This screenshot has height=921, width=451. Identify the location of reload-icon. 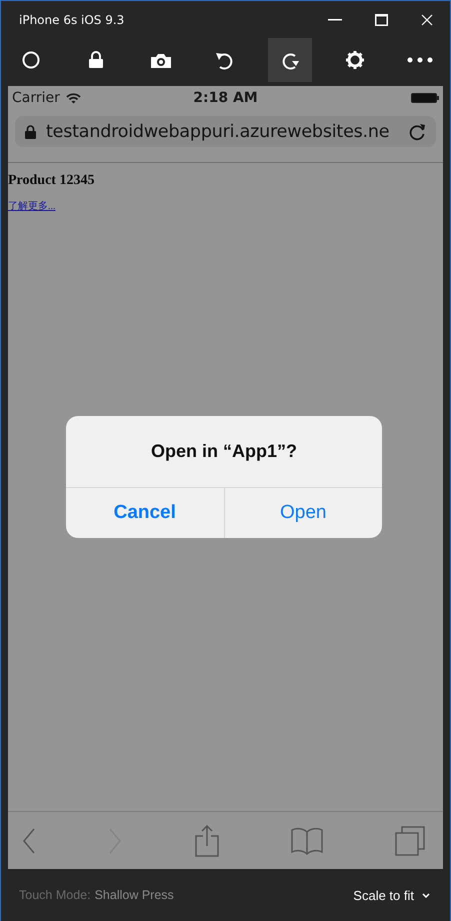
(417, 131).